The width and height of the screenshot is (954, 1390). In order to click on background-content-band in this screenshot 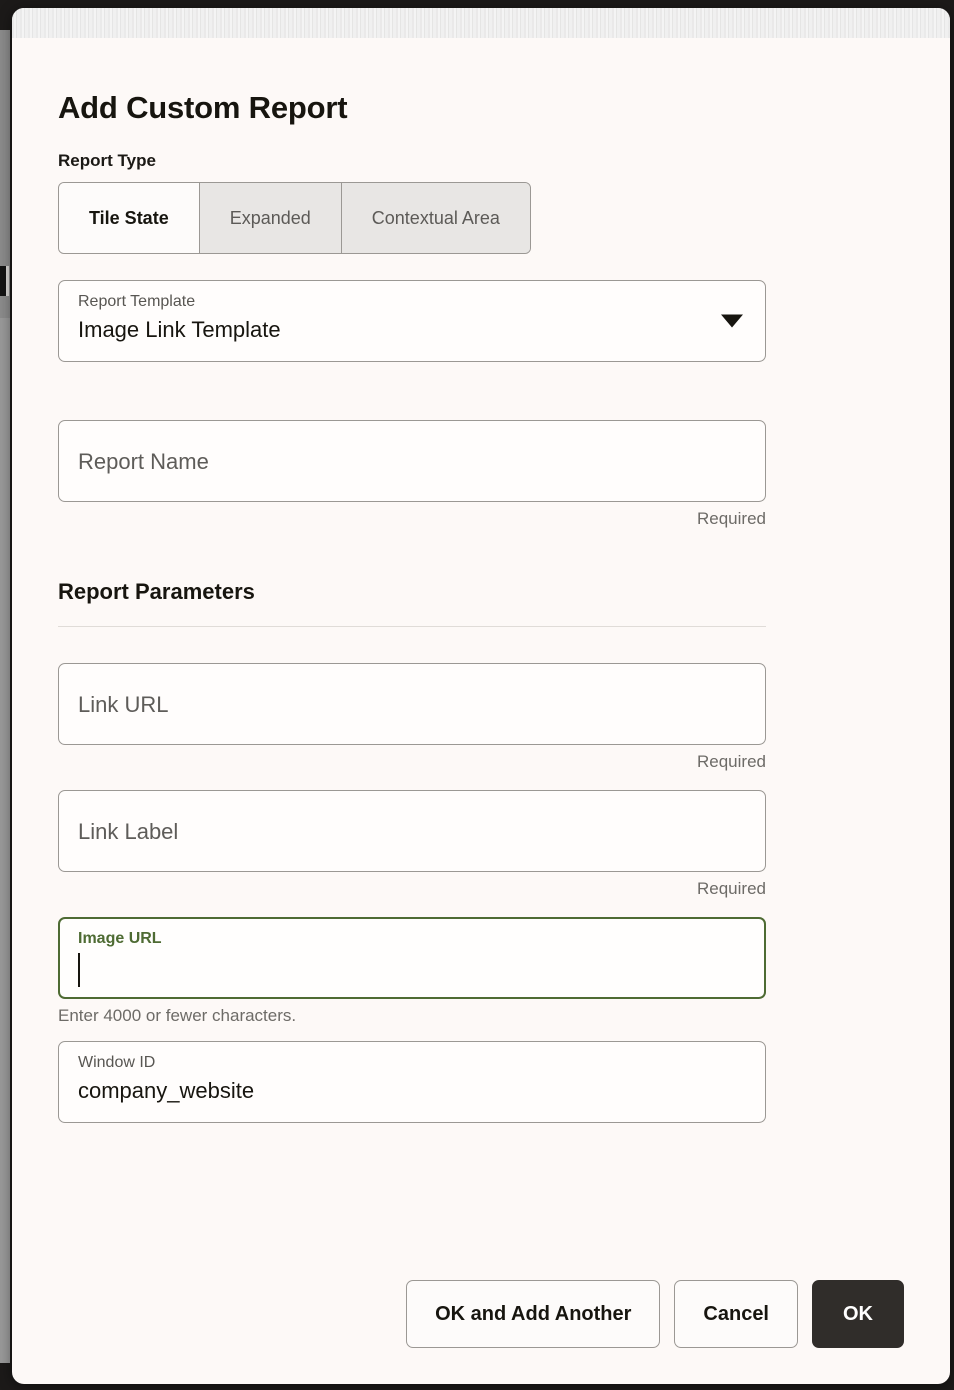, I will do `click(481, 23)`.